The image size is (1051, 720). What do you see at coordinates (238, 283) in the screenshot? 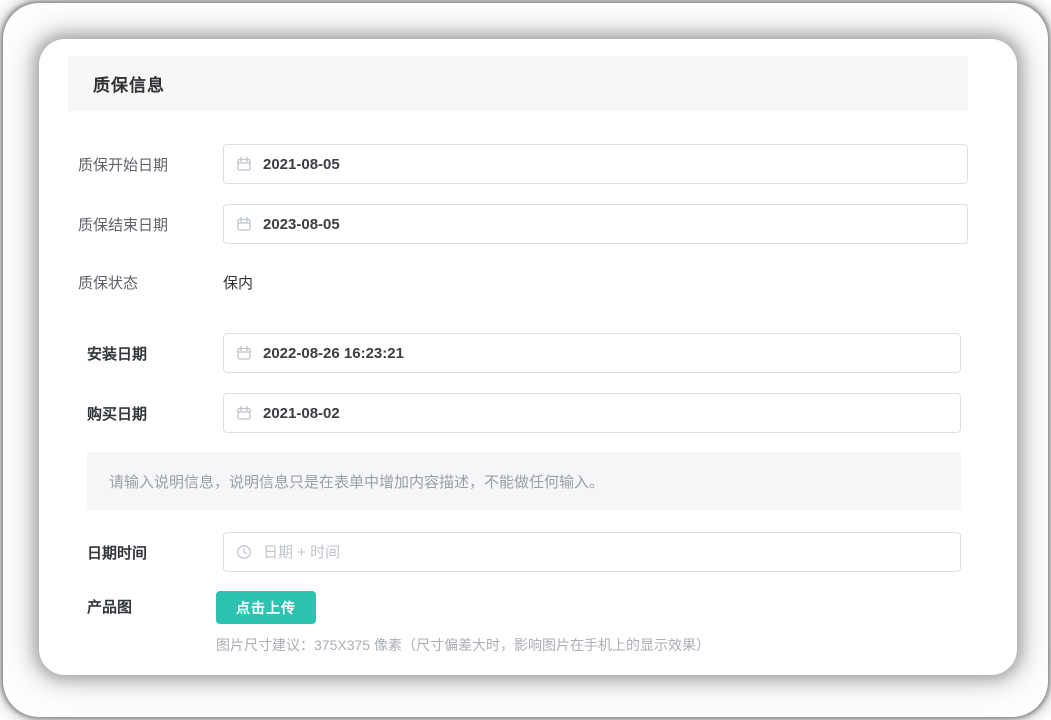
I see `warranty-status-value: 保内` at bounding box center [238, 283].